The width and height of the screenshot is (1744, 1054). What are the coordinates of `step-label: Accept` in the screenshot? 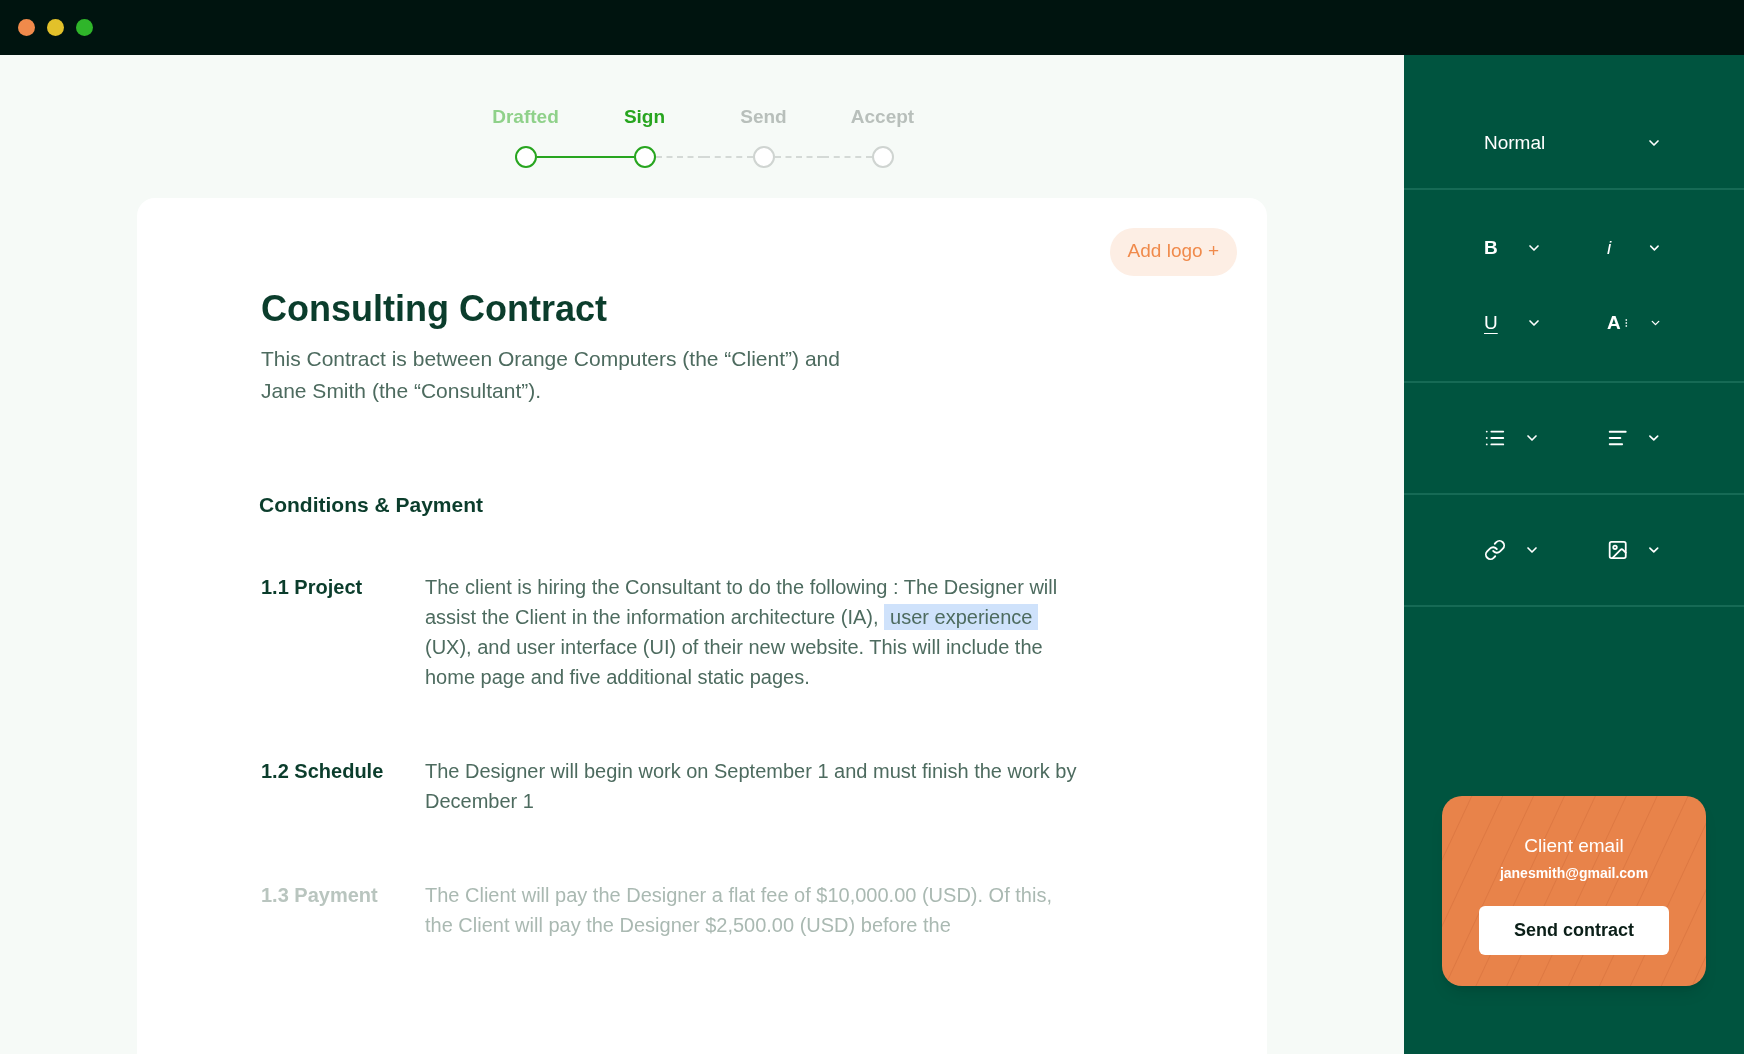 It's located at (882, 117).